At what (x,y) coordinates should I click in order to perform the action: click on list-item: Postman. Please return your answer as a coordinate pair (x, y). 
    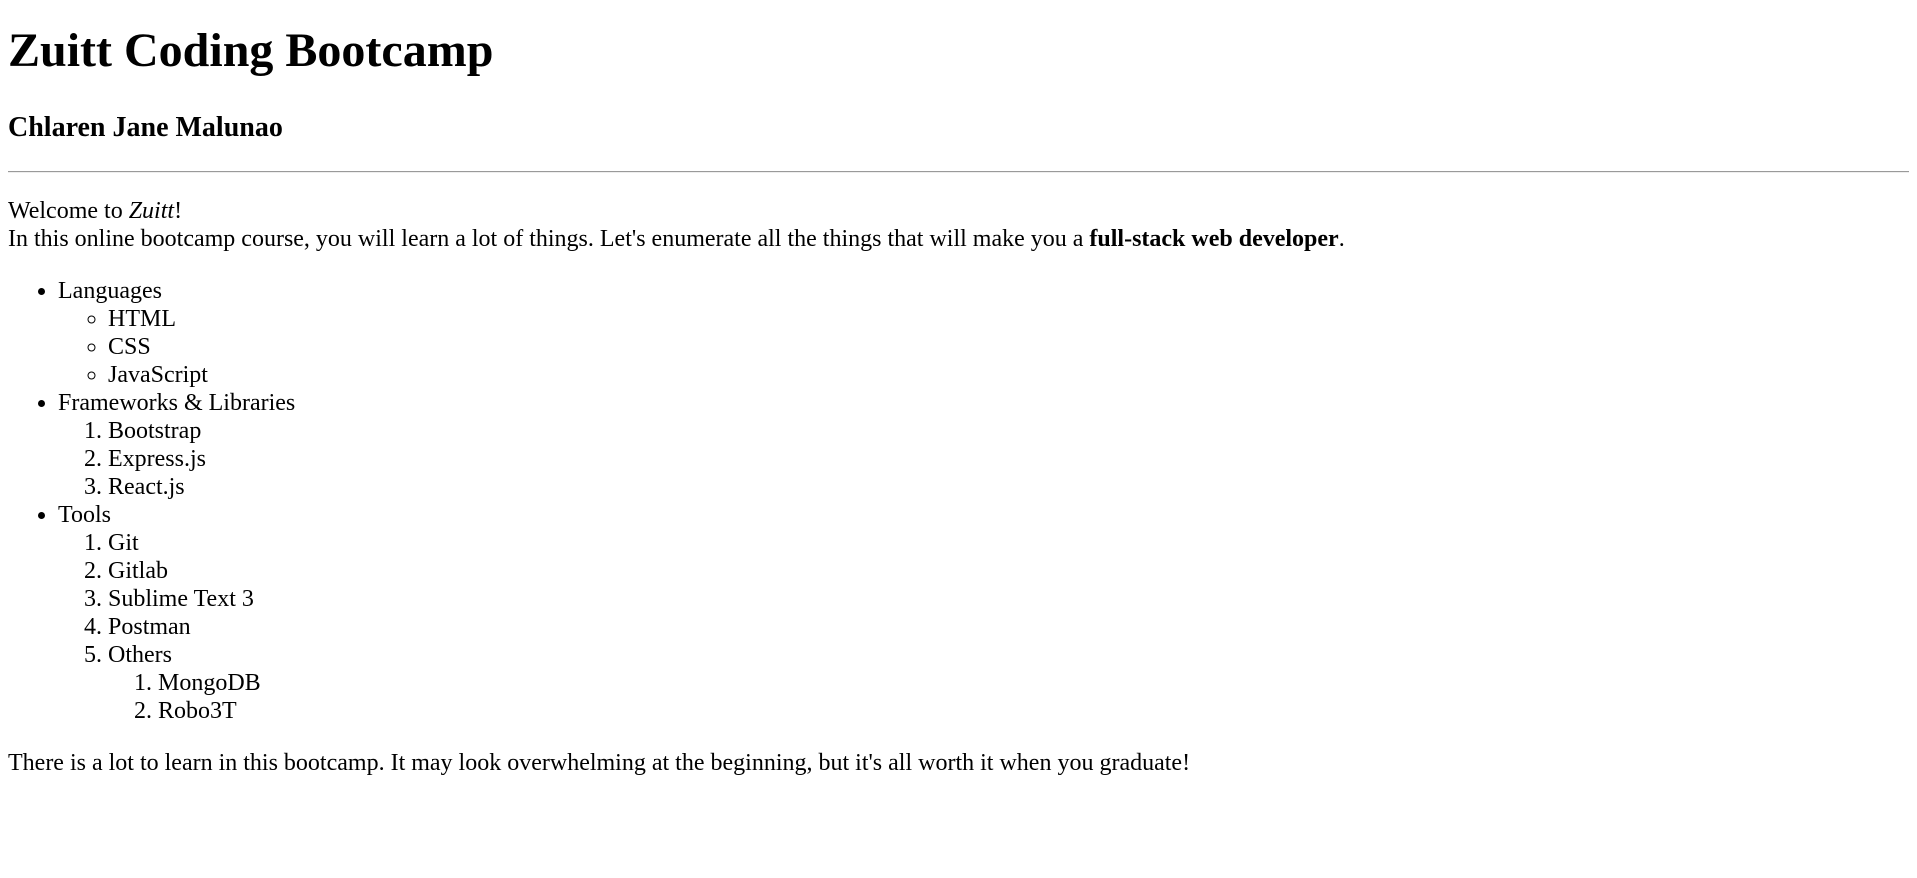
    Looking at the image, I should click on (1008, 627).